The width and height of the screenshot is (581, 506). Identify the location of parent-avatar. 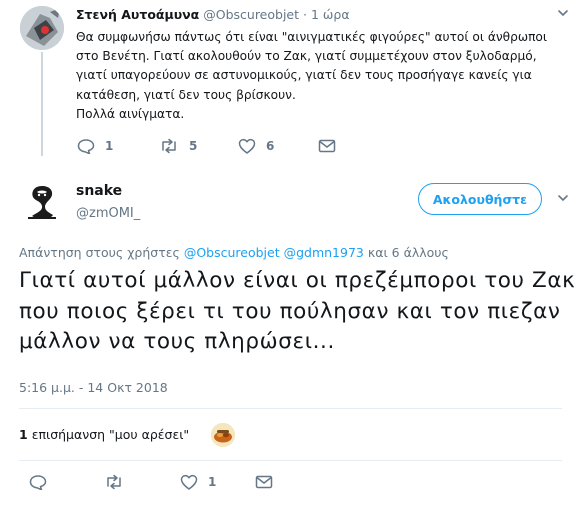
(42, 28).